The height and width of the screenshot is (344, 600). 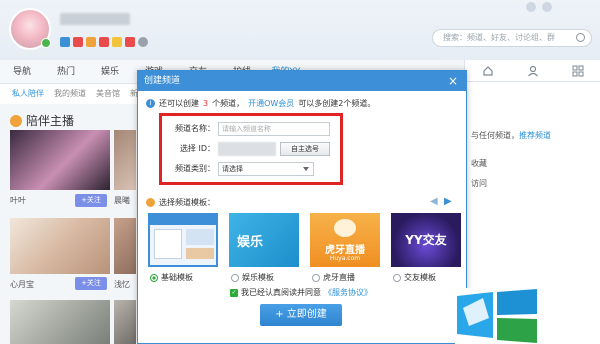 What do you see at coordinates (154, 277) in the screenshot?
I see `radio-selected-icon` at bounding box center [154, 277].